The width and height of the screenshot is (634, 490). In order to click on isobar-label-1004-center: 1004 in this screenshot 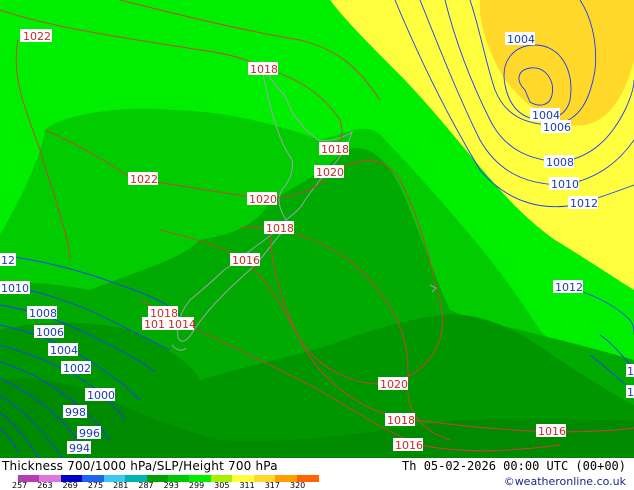, I will do `click(545, 115)`.